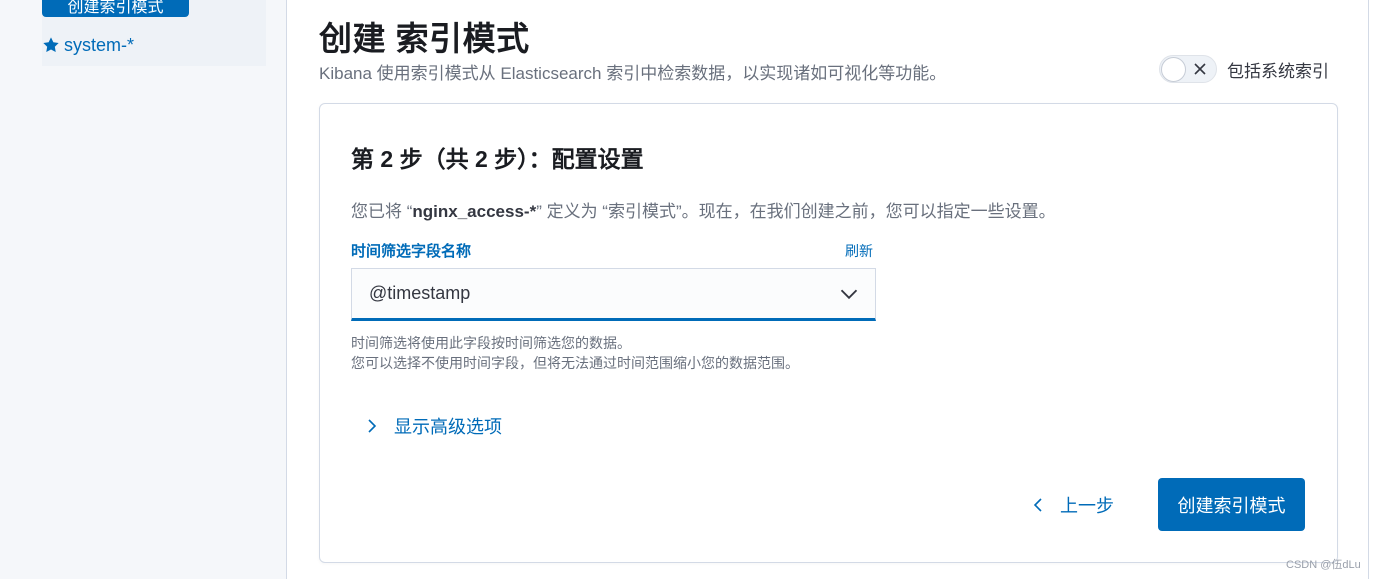 The width and height of the screenshot is (1375, 579). What do you see at coordinates (372, 426) in the screenshot?
I see `chevron-right-icon` at bounding box center [372, 426].